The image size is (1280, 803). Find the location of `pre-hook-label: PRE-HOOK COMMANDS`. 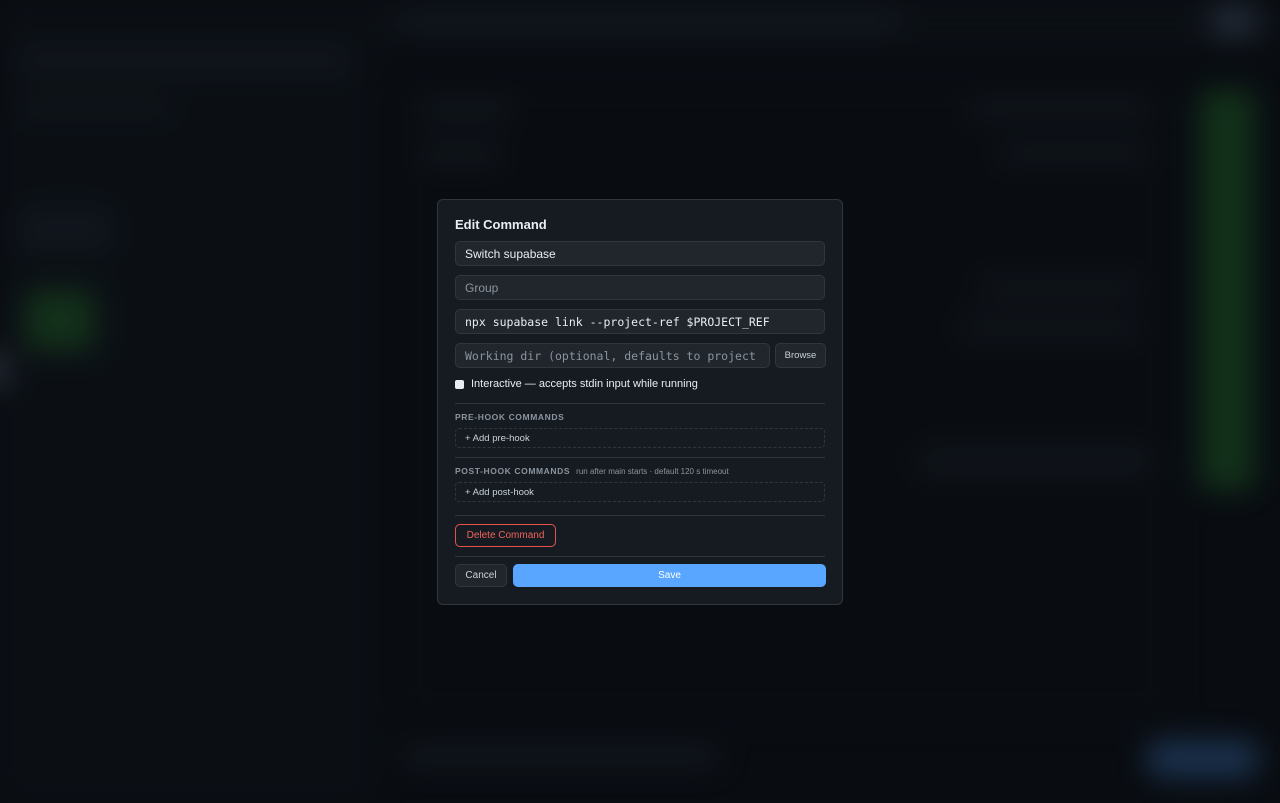

pre-hook-label: PRE-HOOK COMMANDS is located at coordinates (510, 417).